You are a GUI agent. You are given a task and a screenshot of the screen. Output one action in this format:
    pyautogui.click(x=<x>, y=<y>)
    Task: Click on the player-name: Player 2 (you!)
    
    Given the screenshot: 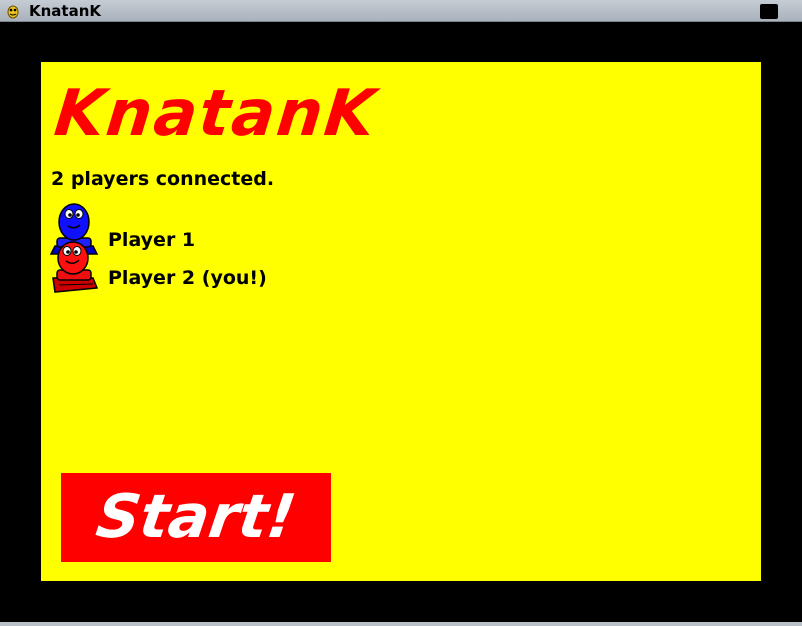 What is the action you would take?
    pyautogui.click(x=187, y=278)
    